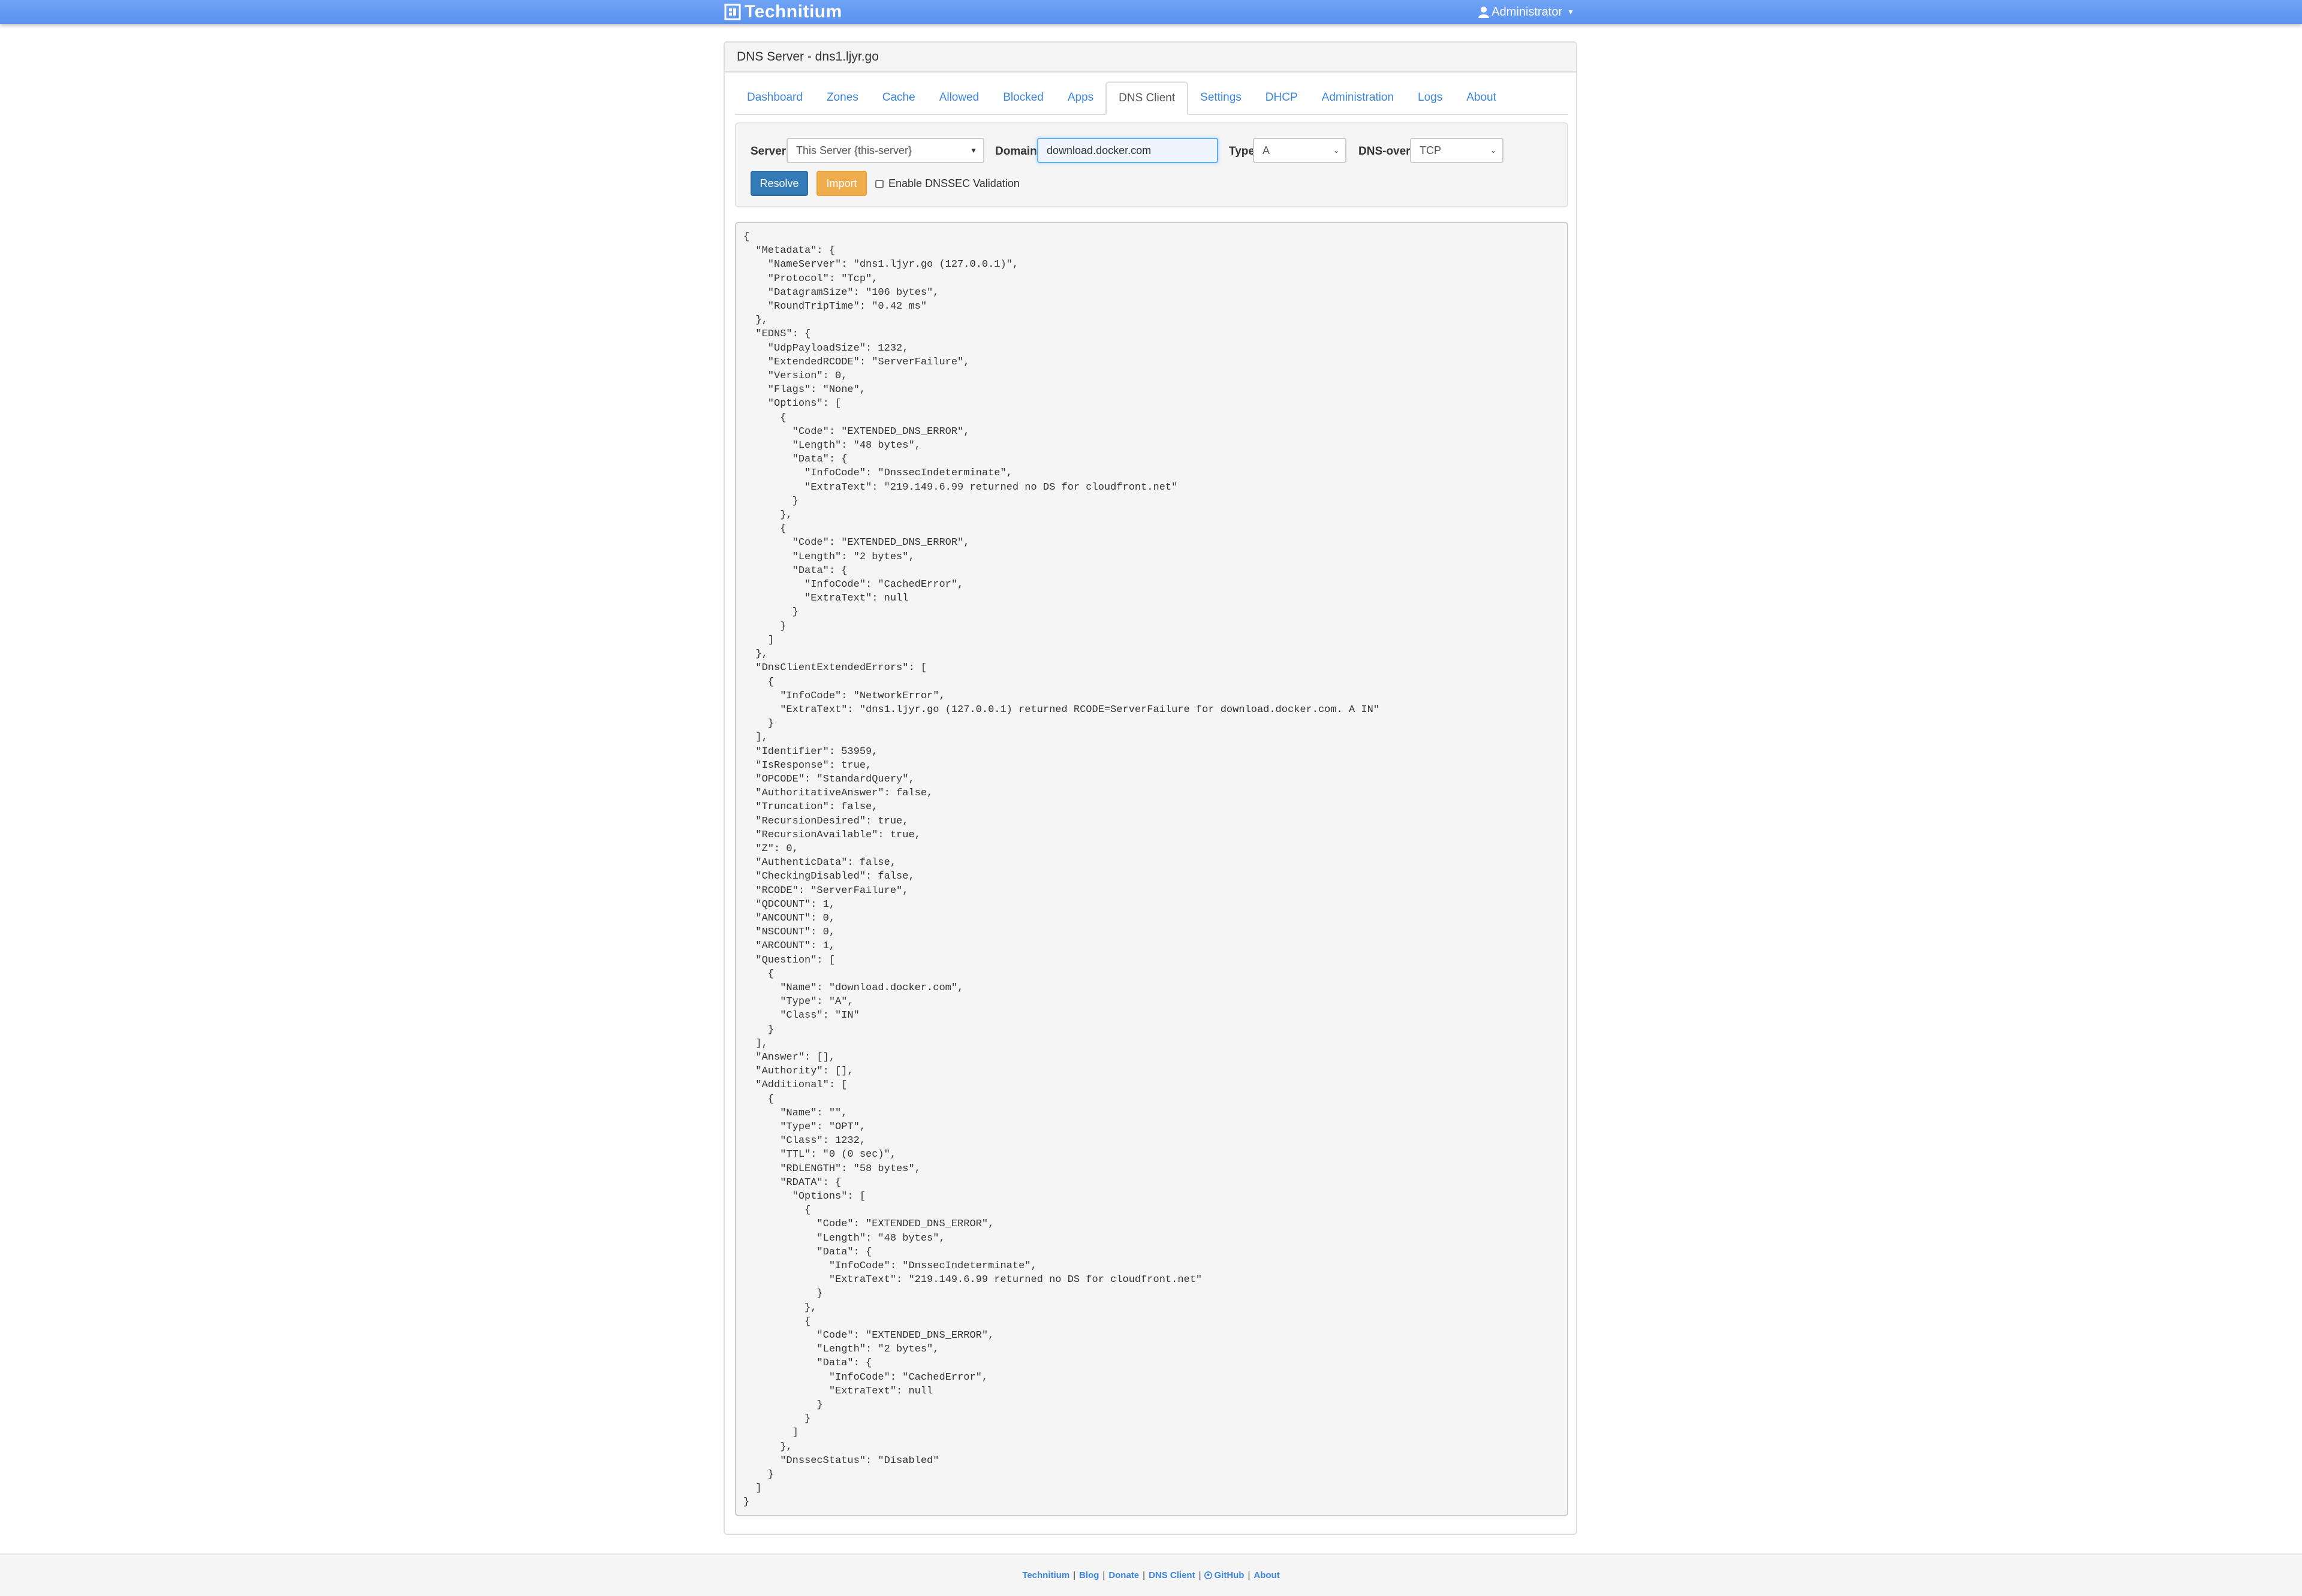 The height and width of the screenshot is (1596, 2302). Describe the element at coordinates (1080, 98) in the screenshot. I see `tab-apps: Apps` at that location.